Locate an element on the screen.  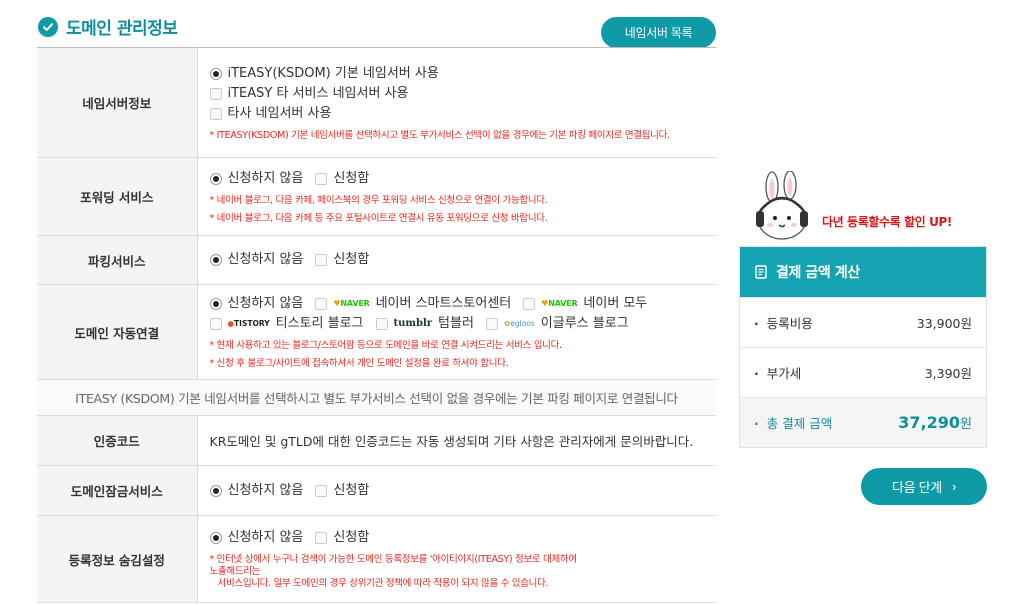
receipt-icon is located at coordinates (761, 272).